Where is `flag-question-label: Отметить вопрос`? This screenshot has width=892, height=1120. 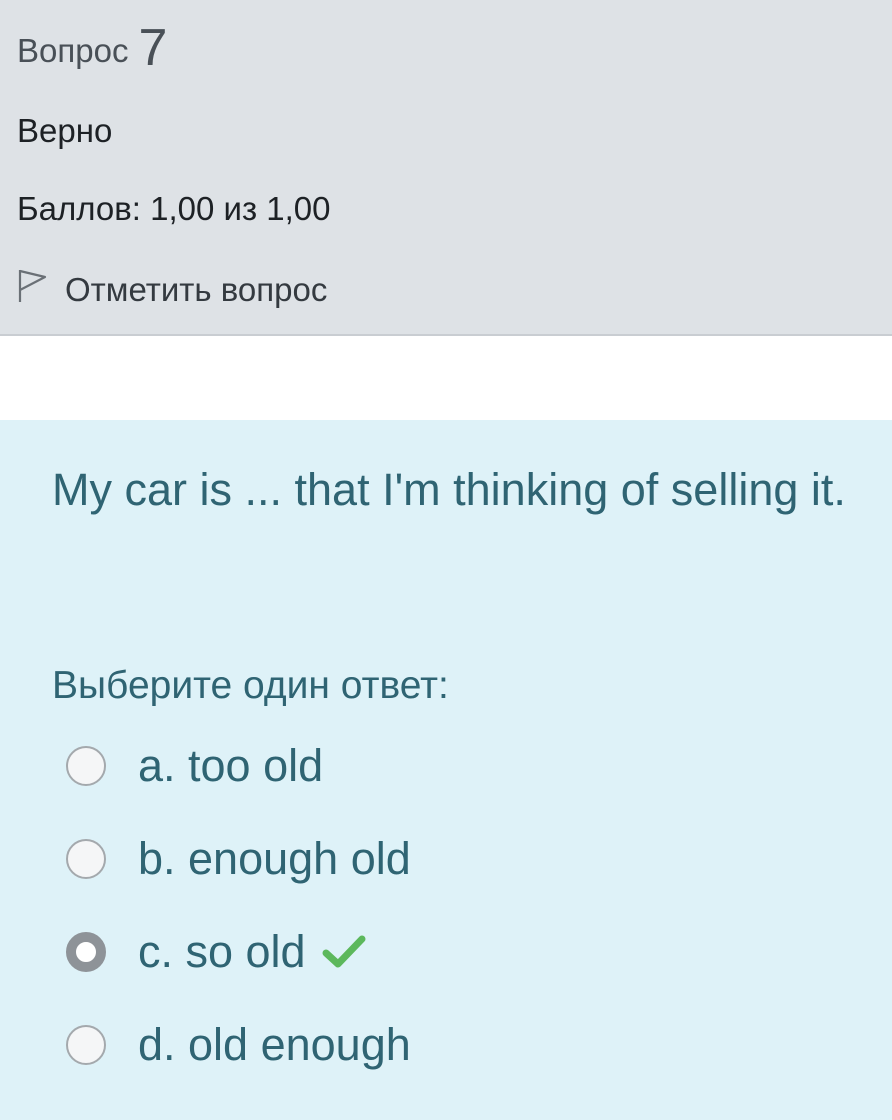 flag-question-label: Отметить вопрос is located at coordinates (196, 289).